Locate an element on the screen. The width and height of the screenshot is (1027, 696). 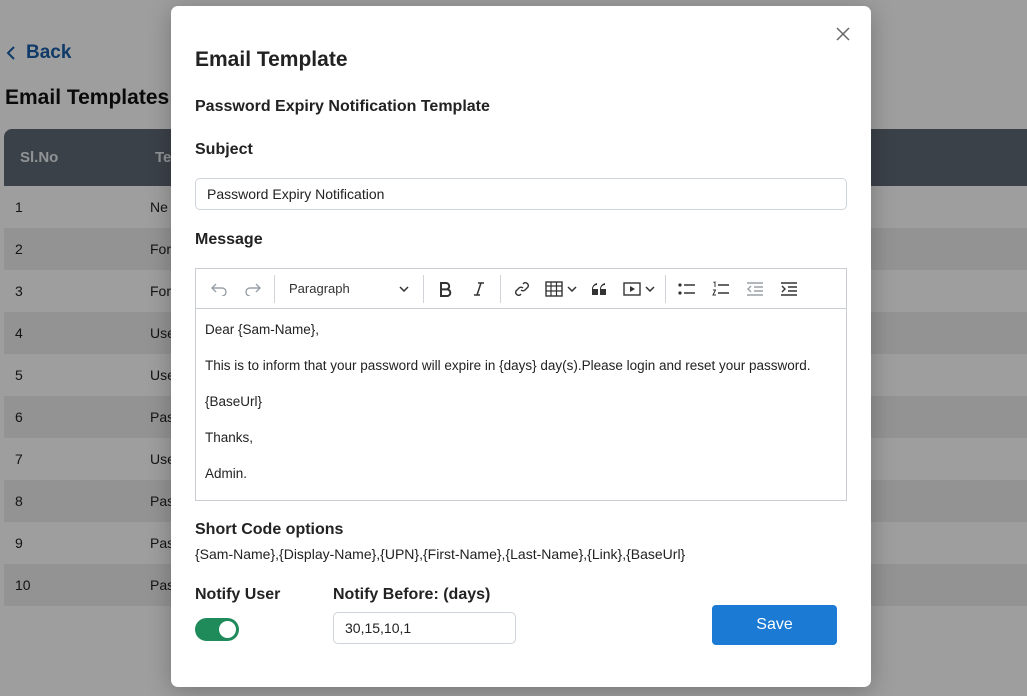
link-button is located at coordinates (522, 289).